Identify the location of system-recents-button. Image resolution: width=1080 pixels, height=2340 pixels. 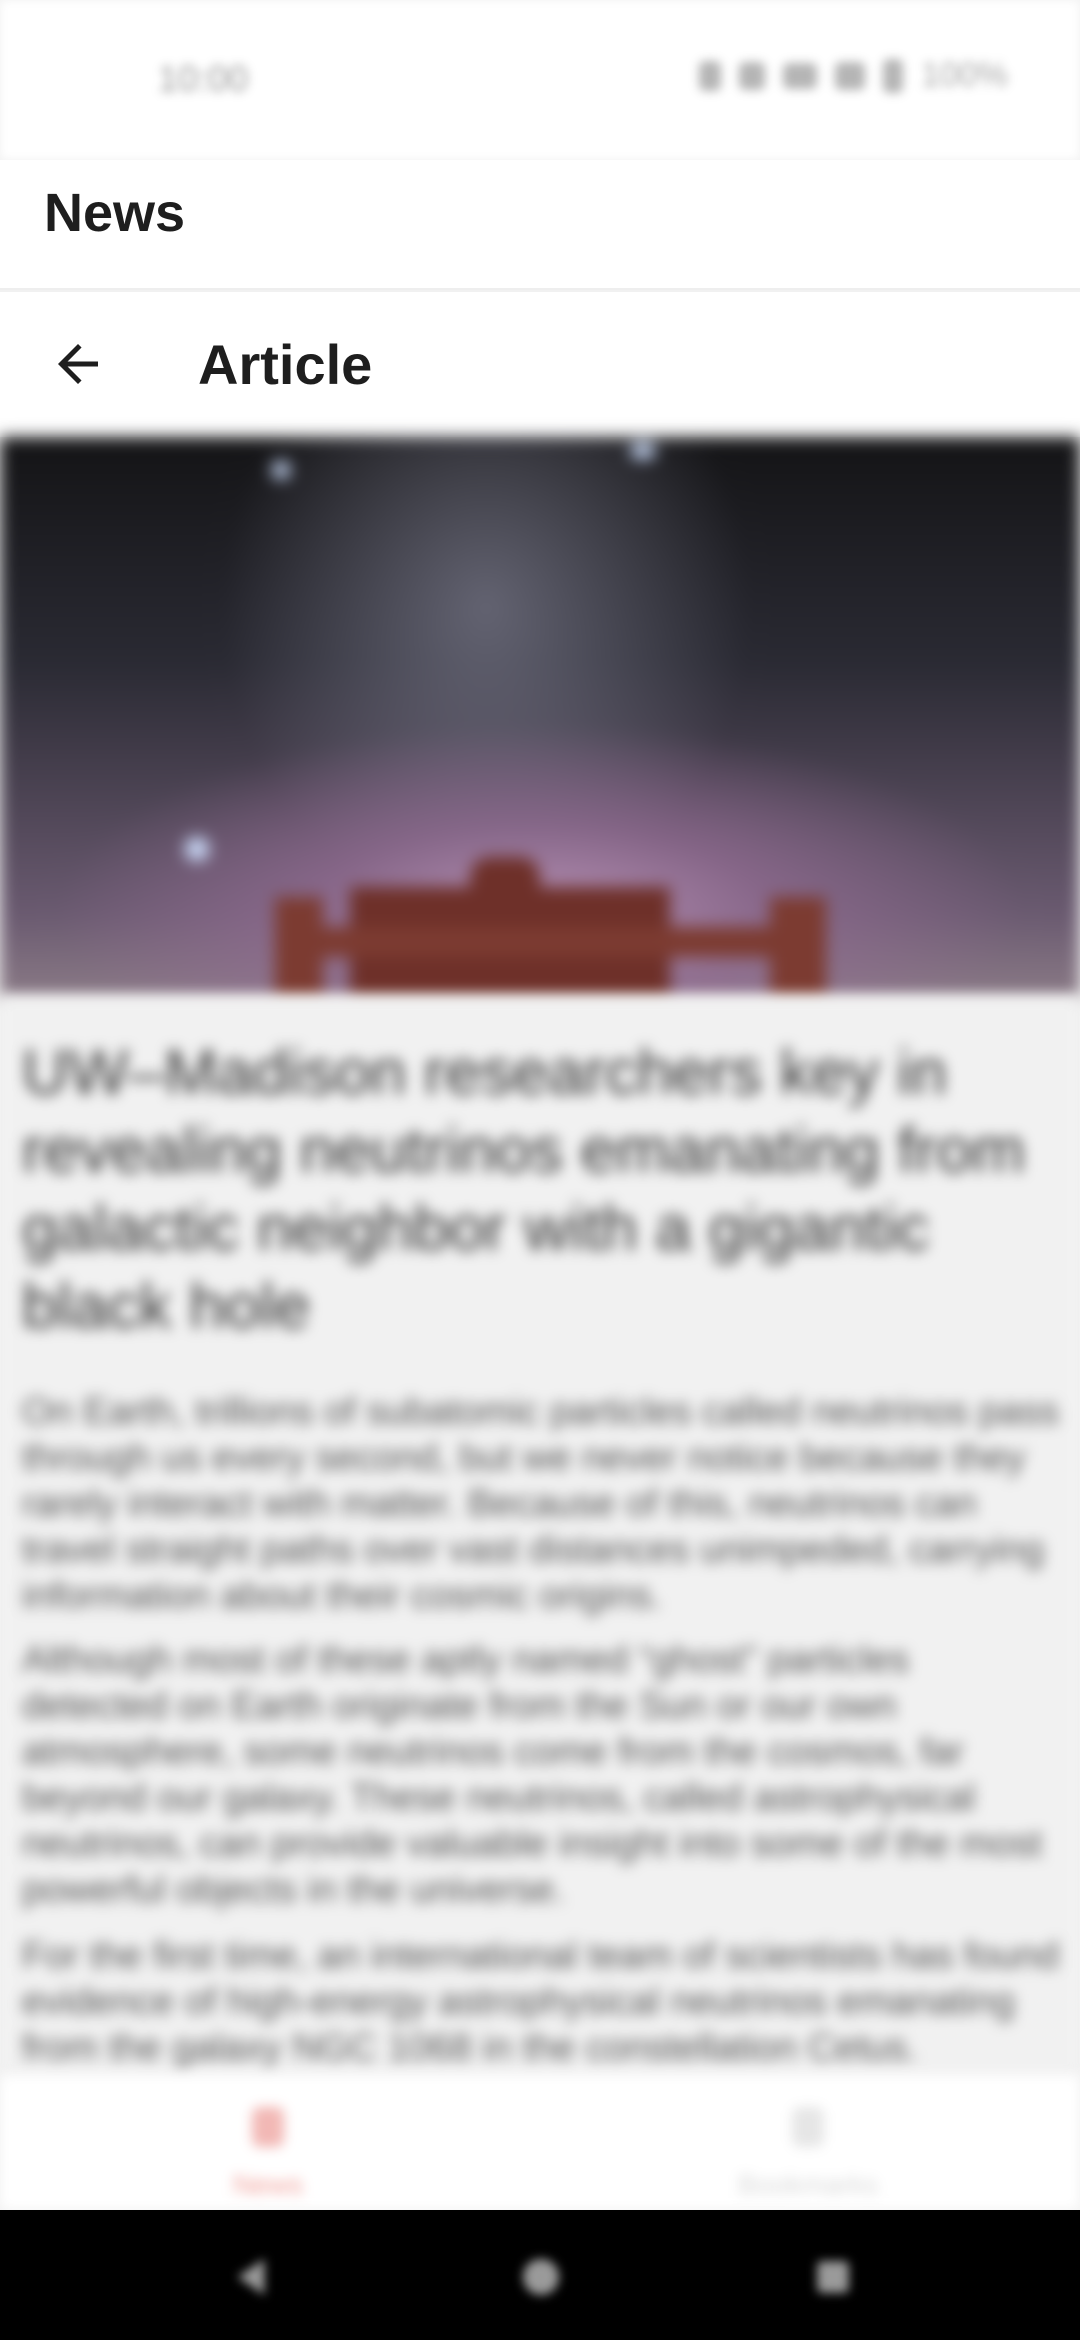
(833, 2277).